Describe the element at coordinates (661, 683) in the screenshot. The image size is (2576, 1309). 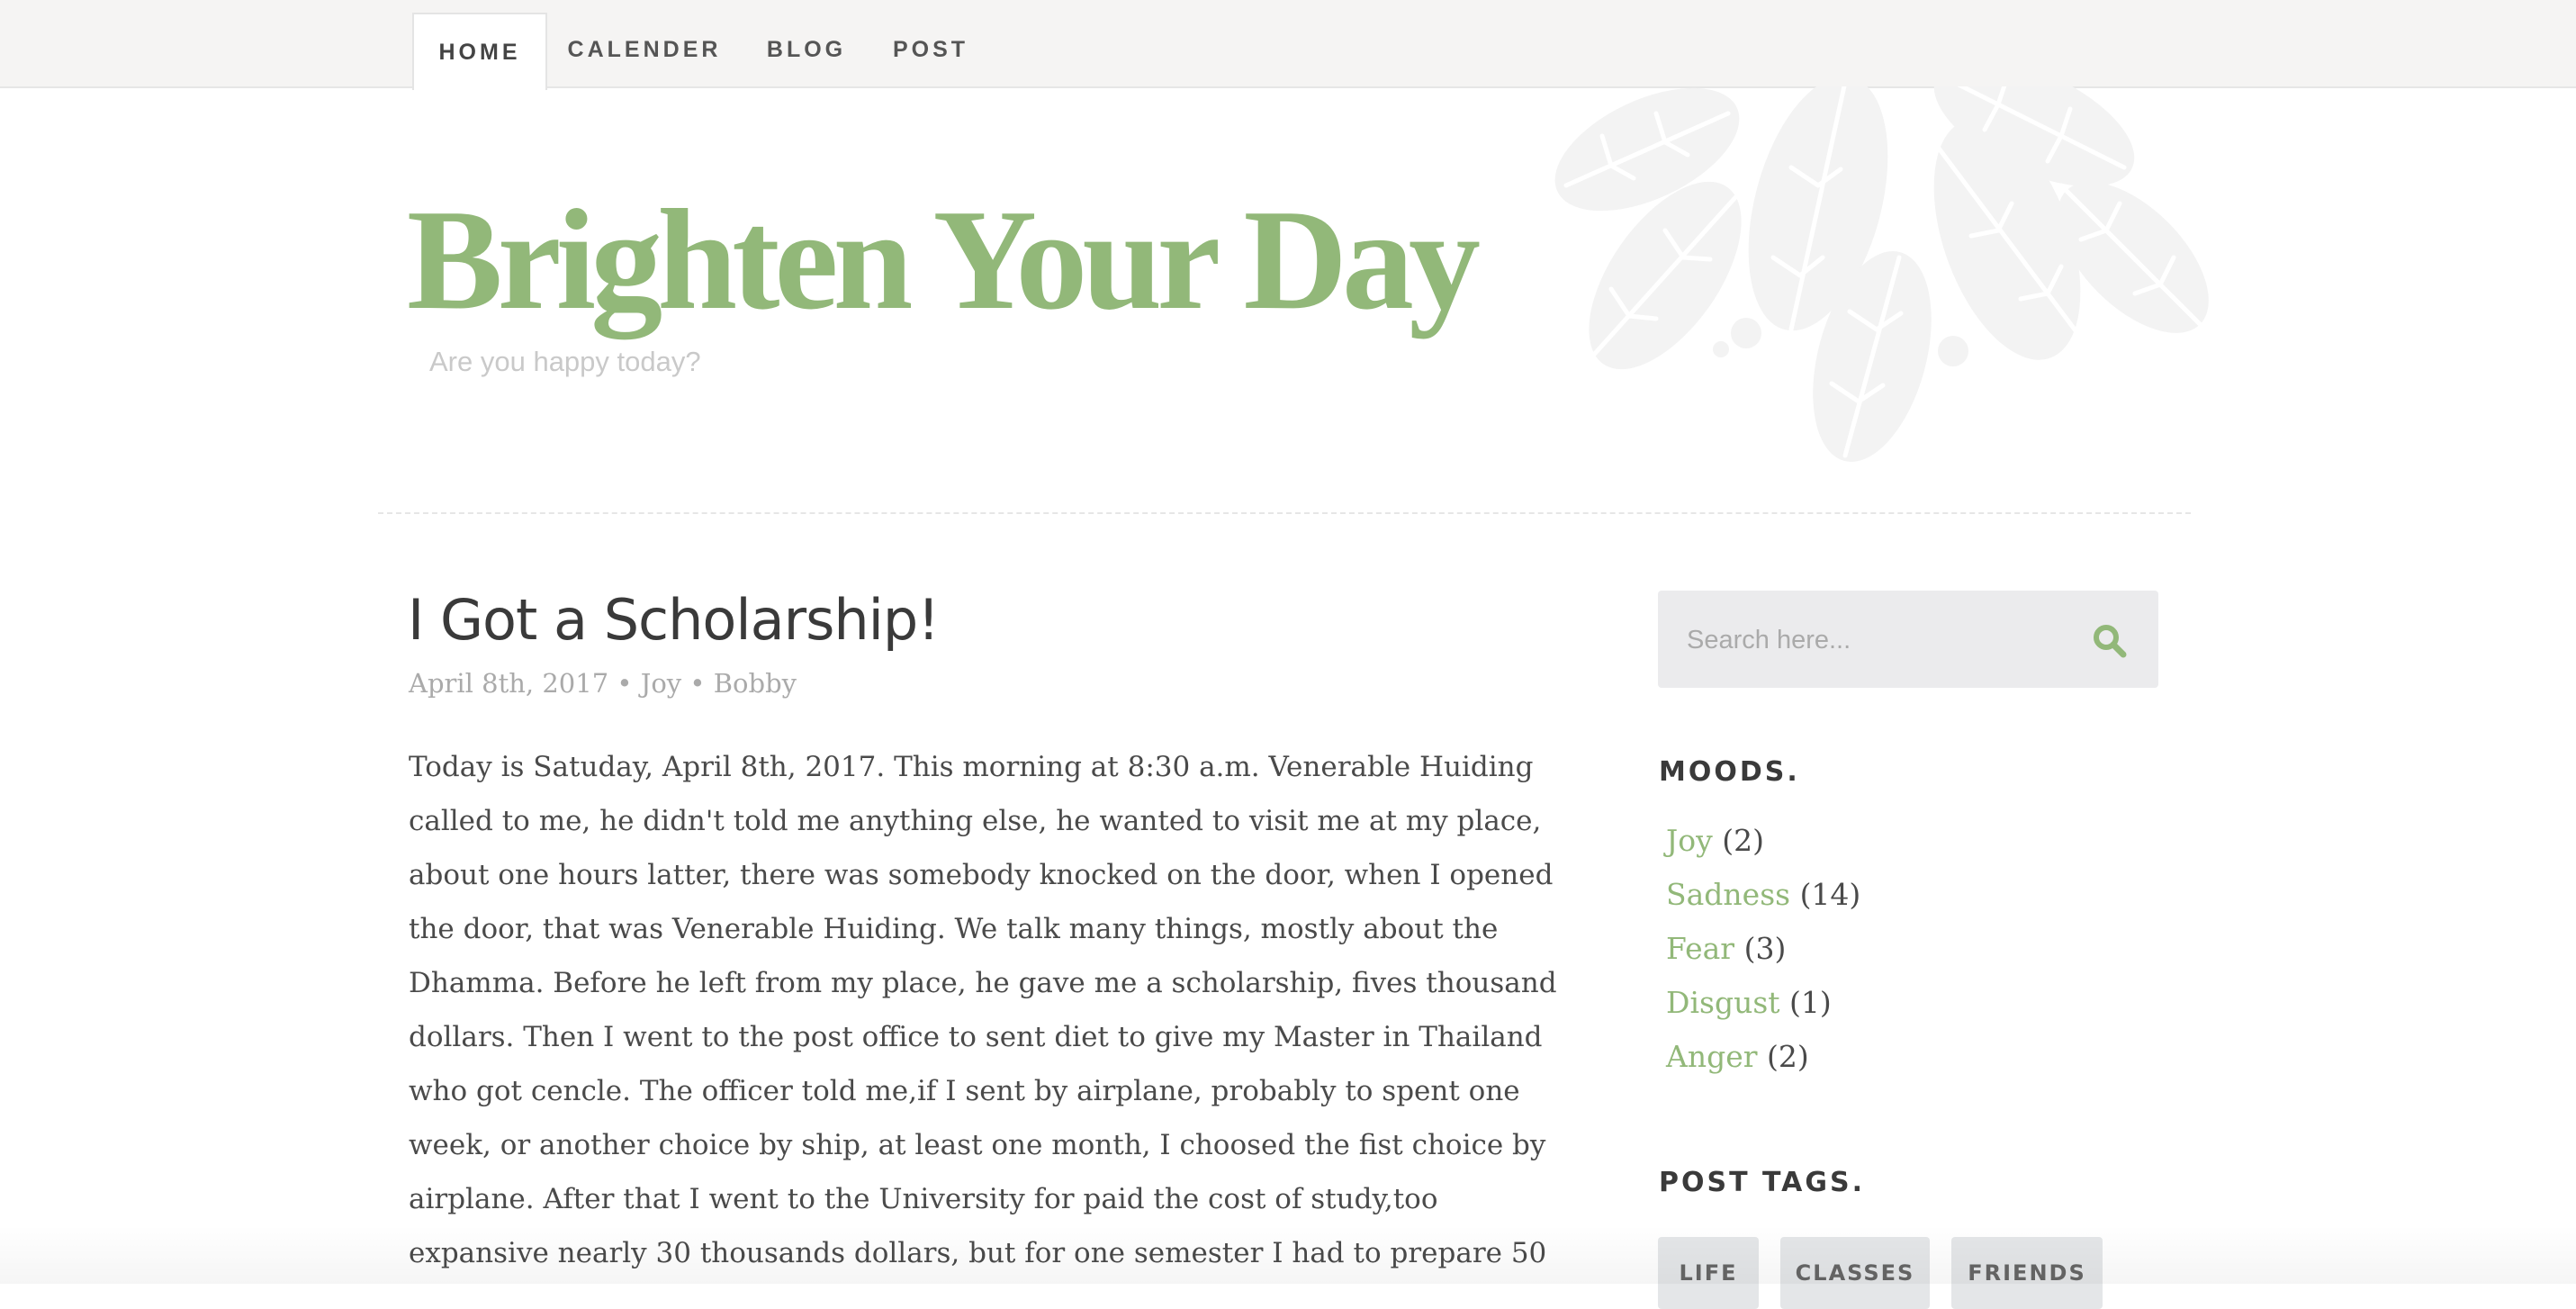
I see `post-mood: Joy` at that location.